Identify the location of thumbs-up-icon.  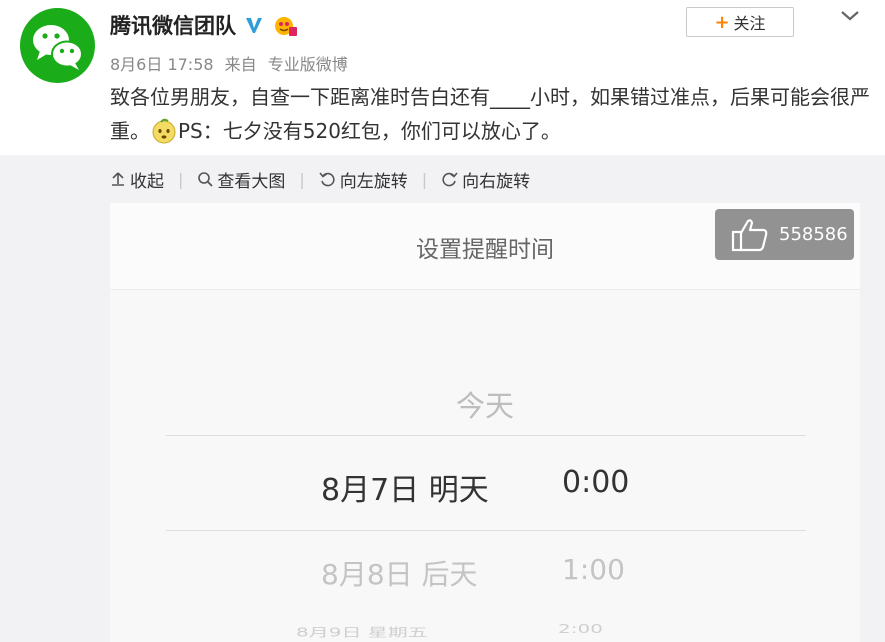
(749, 234).